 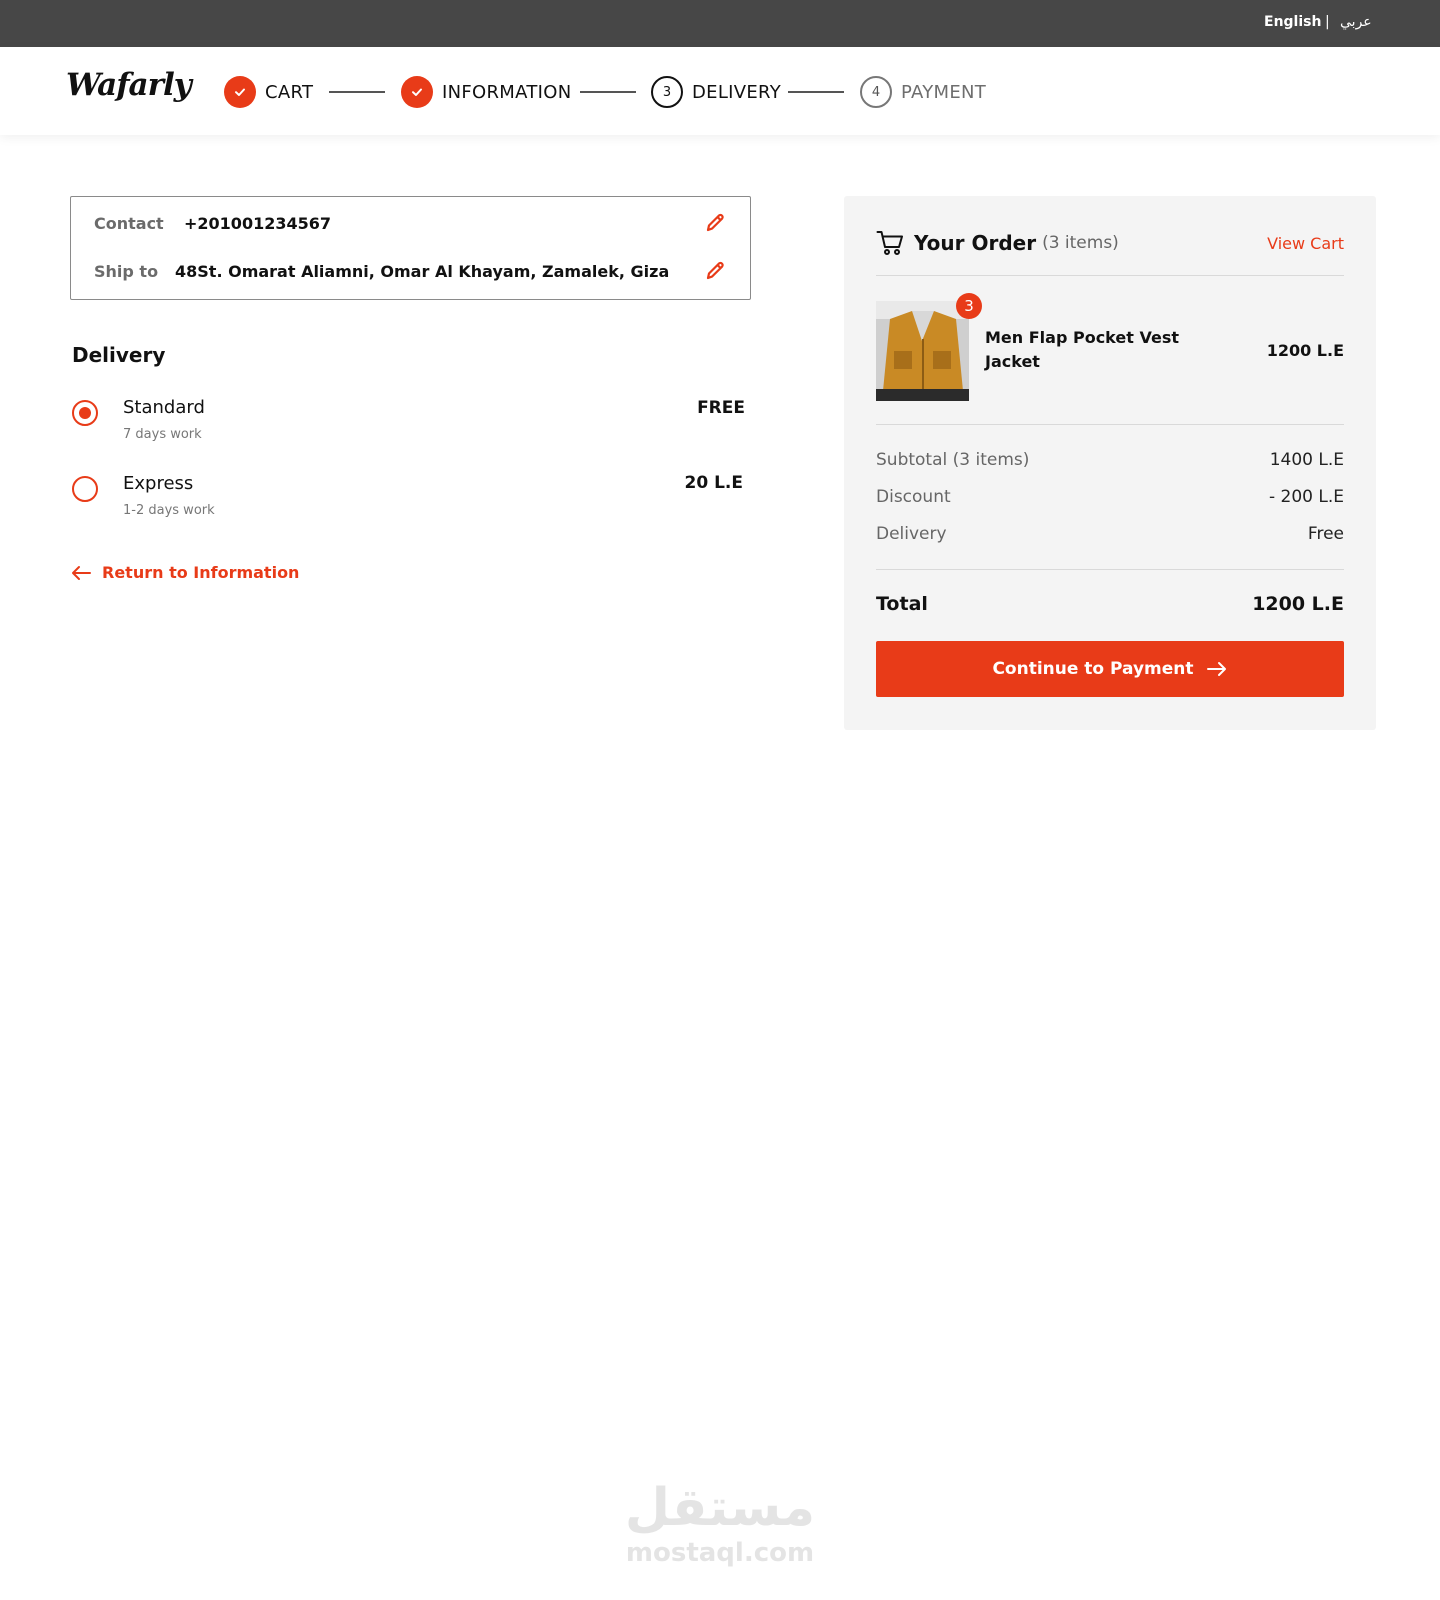 What do you see at coordinates (129, 223) in the screenshot?
I see `contact-label: Contact` at bounding box center [129, 223].